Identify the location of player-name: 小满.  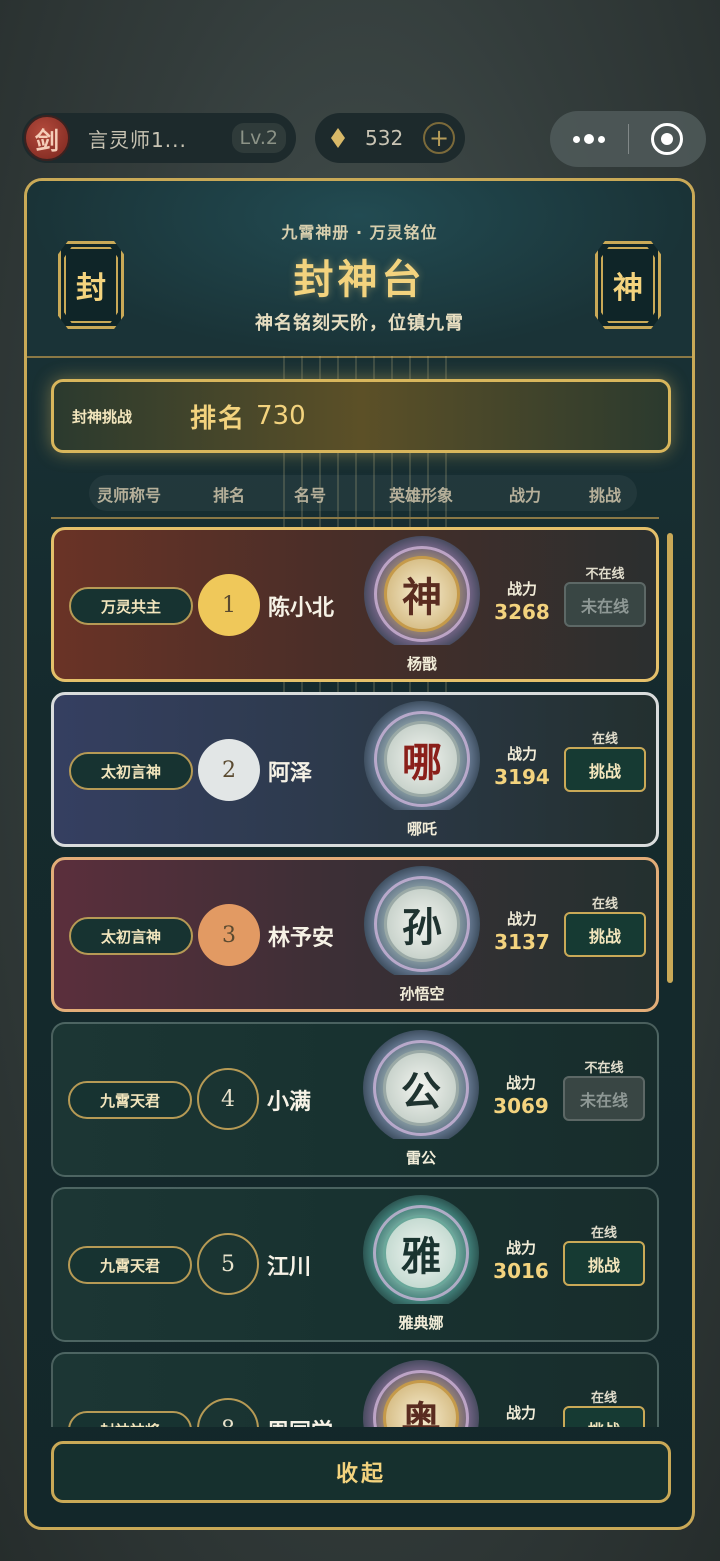
(289, 1102).